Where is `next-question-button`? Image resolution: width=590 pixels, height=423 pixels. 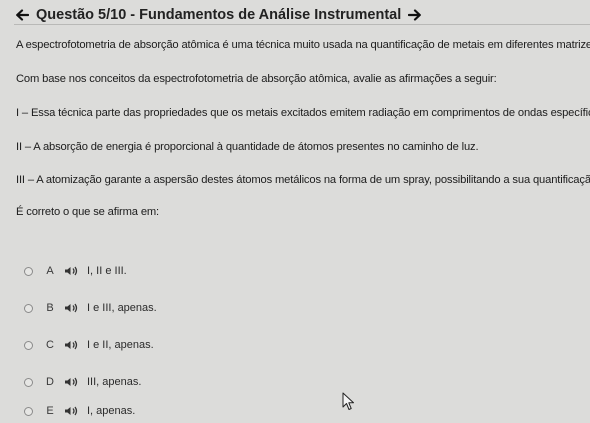 next-question-button is located at coordinates (415, 15).